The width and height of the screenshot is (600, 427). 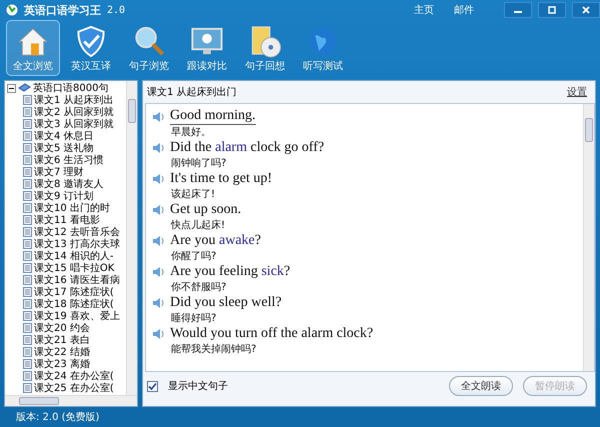 I want to click on chinese-translation: 闹钟响了吗?, so click(x=198, y=163).